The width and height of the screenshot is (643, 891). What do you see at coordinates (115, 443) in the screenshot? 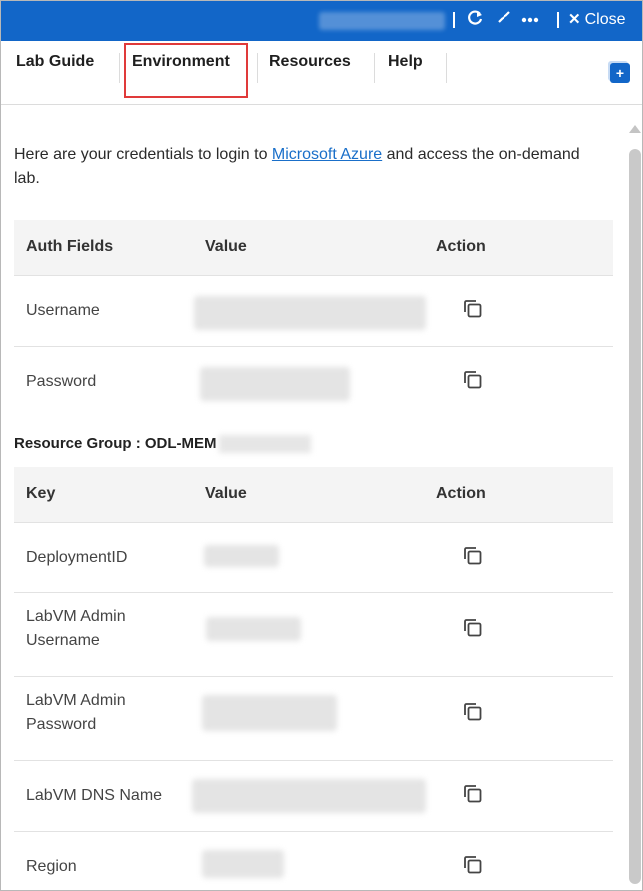
I see `resource-group-label: Resource Group : ODL-MEM` at bounding box center [115, 443].